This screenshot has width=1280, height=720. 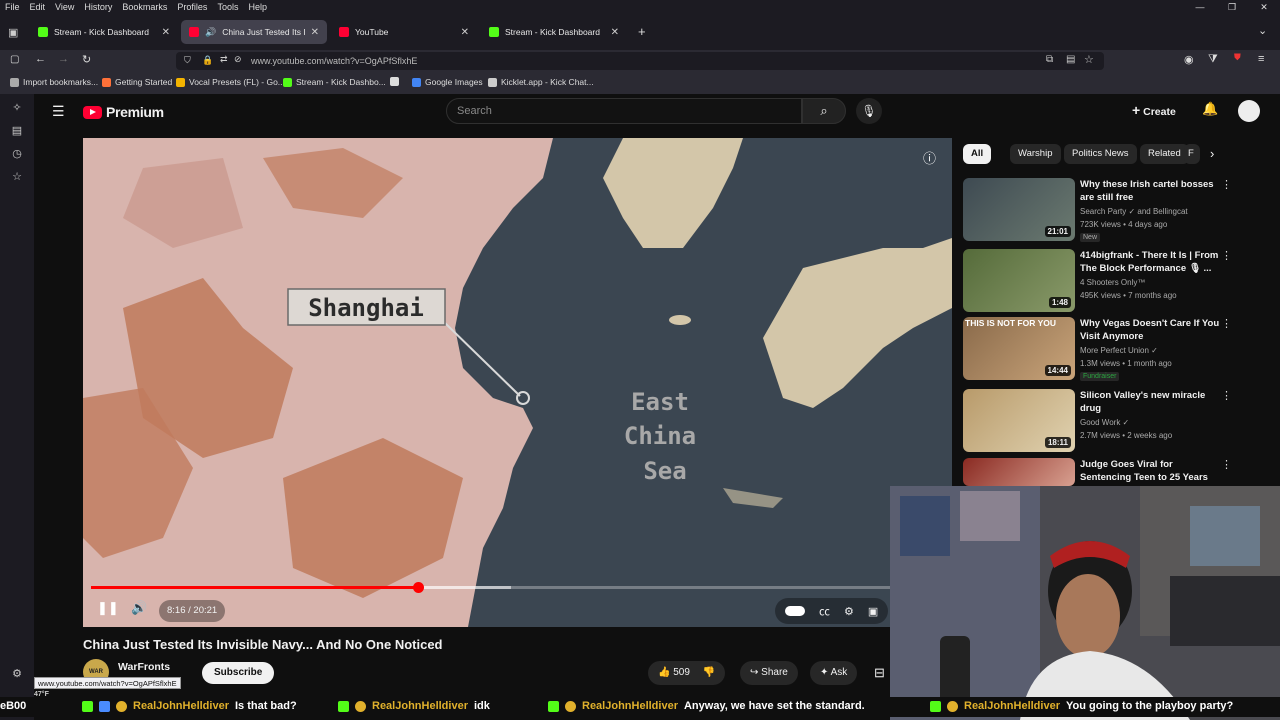 I want to click on chevron-right-icon: ›, so click(x=1212, y=153).